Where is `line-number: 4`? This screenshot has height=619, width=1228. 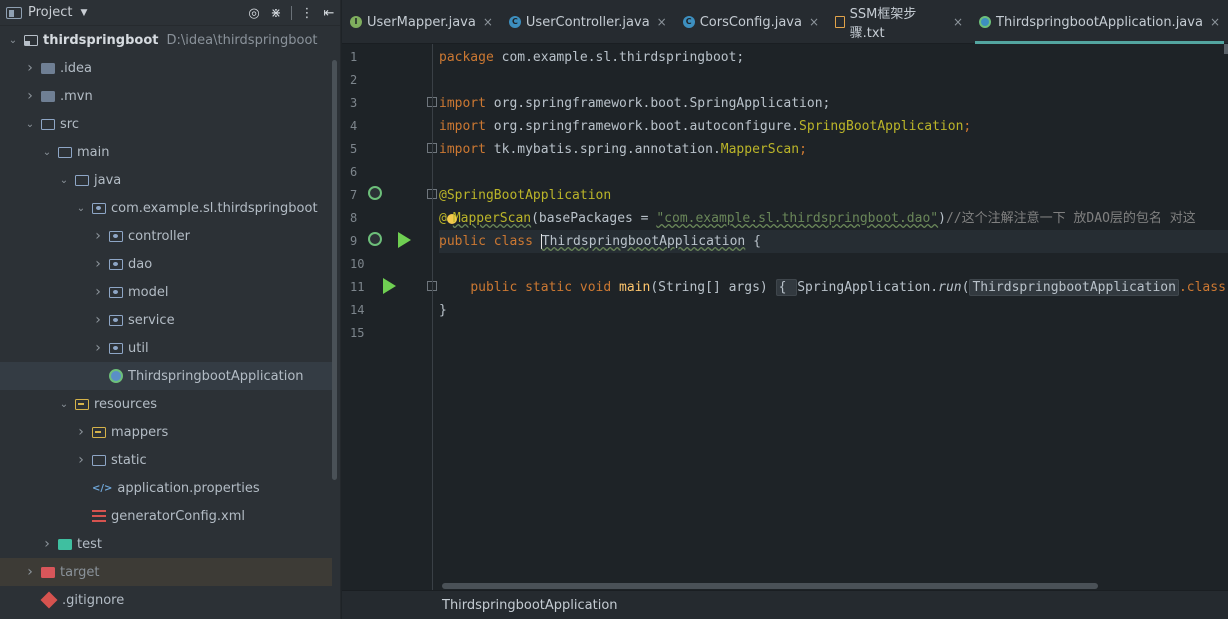 line-number: 4 is located at coordinates (360, 126).